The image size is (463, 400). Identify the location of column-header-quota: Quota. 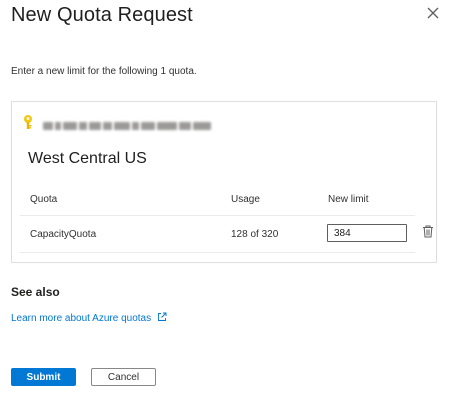
(44, 199).